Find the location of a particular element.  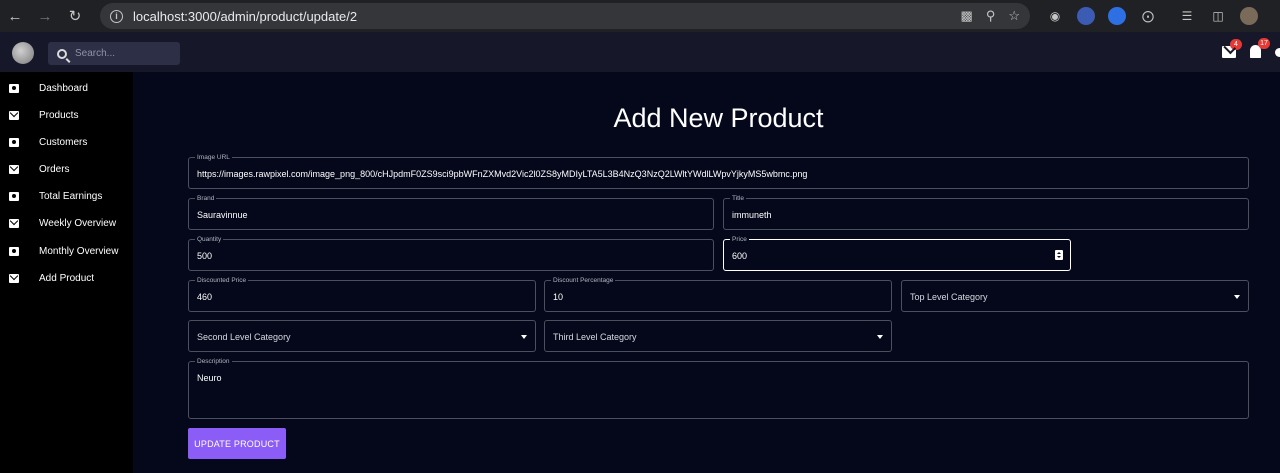

sidebar-item-products: Products is located at coordinates (66, 115).